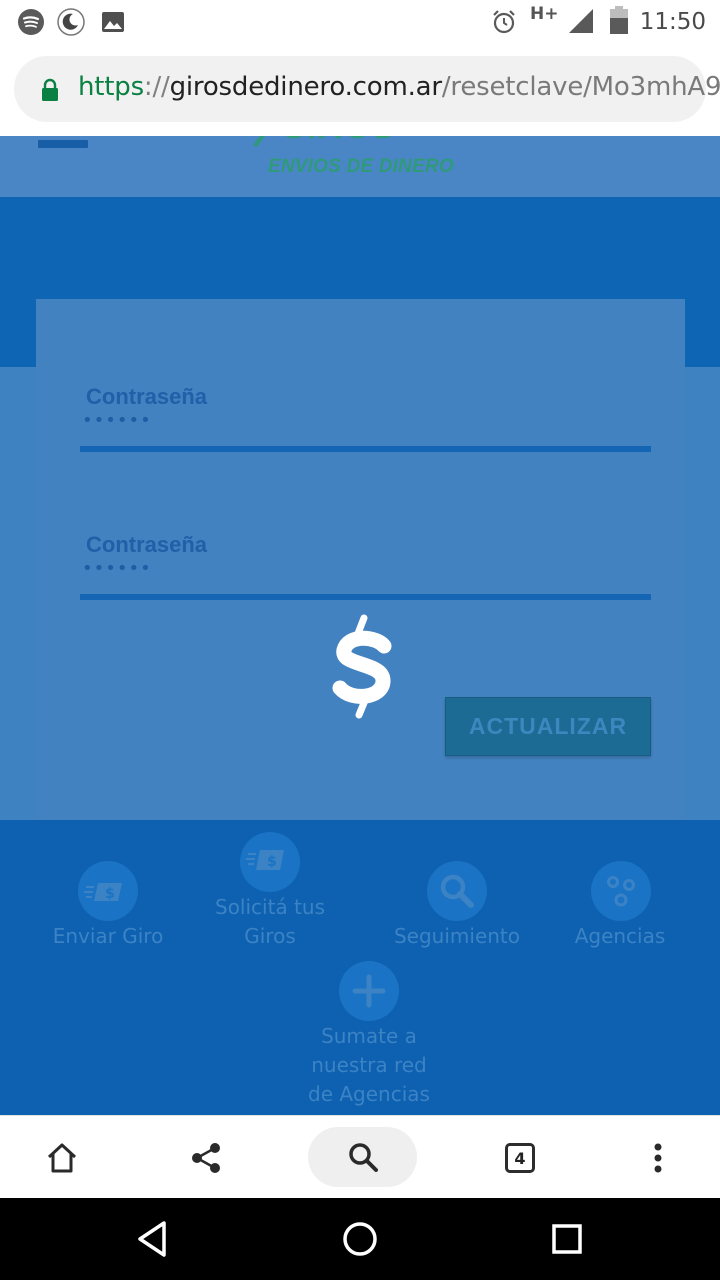  What do you see at coordinates (548, 726) in the screenshot?
I see `update-button: ACTUALIZAR` at bounding box center [548, 726].